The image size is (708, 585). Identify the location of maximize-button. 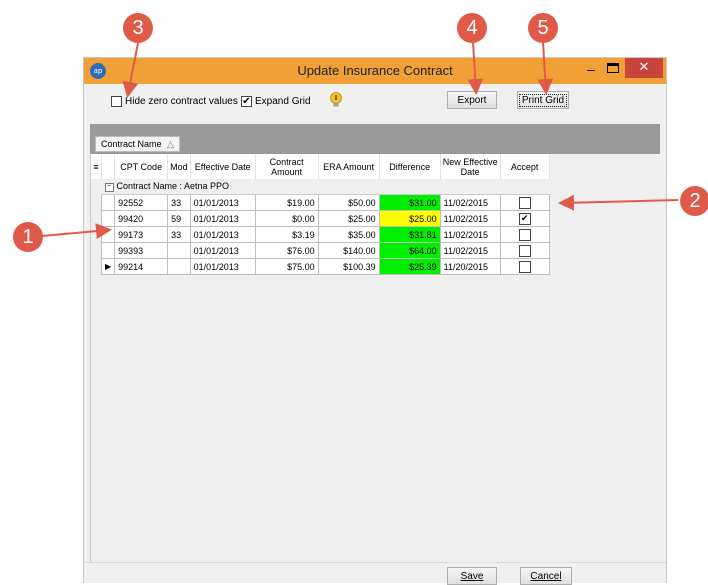
(613, 68).